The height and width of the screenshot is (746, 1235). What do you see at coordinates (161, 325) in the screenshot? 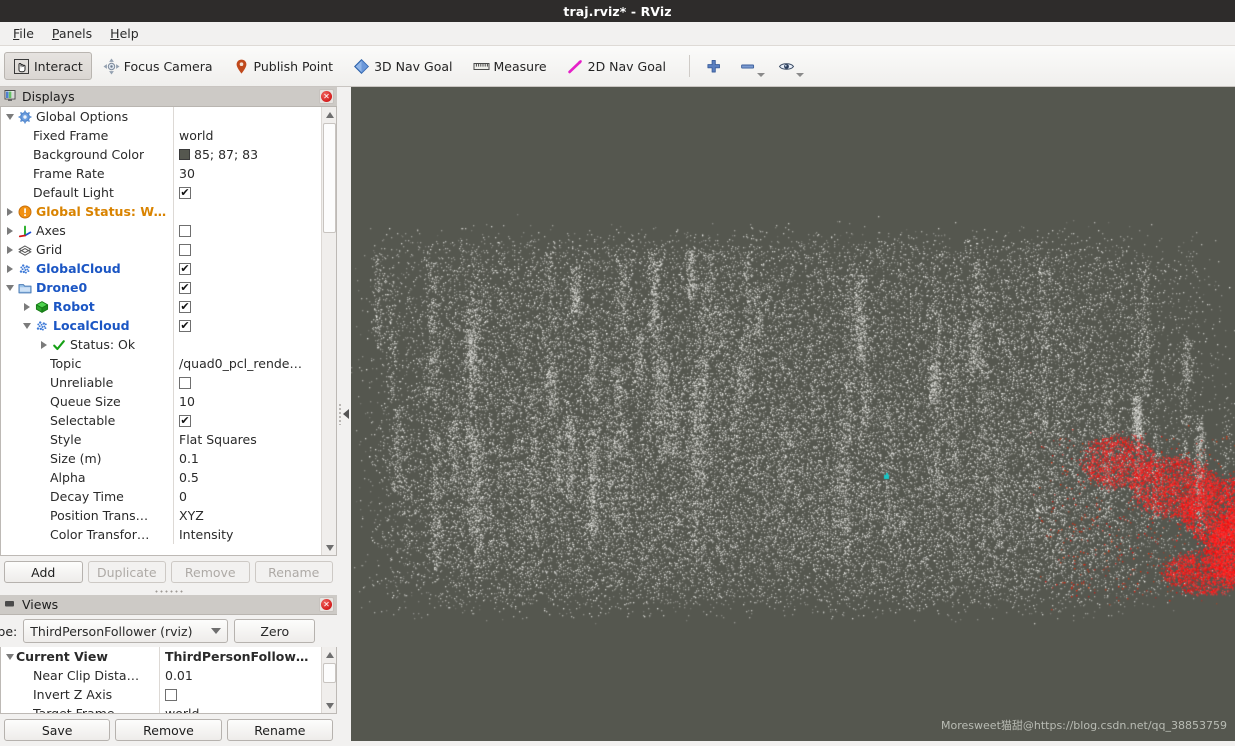
I see `display-property-row: LocalCloud ✔` at bounding box center [161, 325].